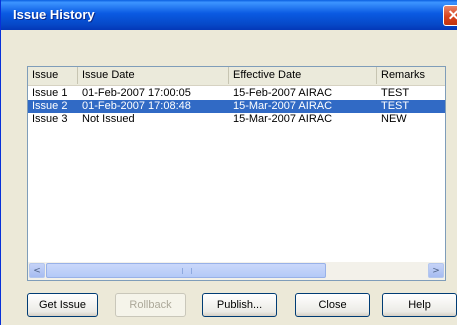 The image size is (457, 325). I want to click on list-header: Issue Issue Date Effective Date Remarks, so click(236, 76).